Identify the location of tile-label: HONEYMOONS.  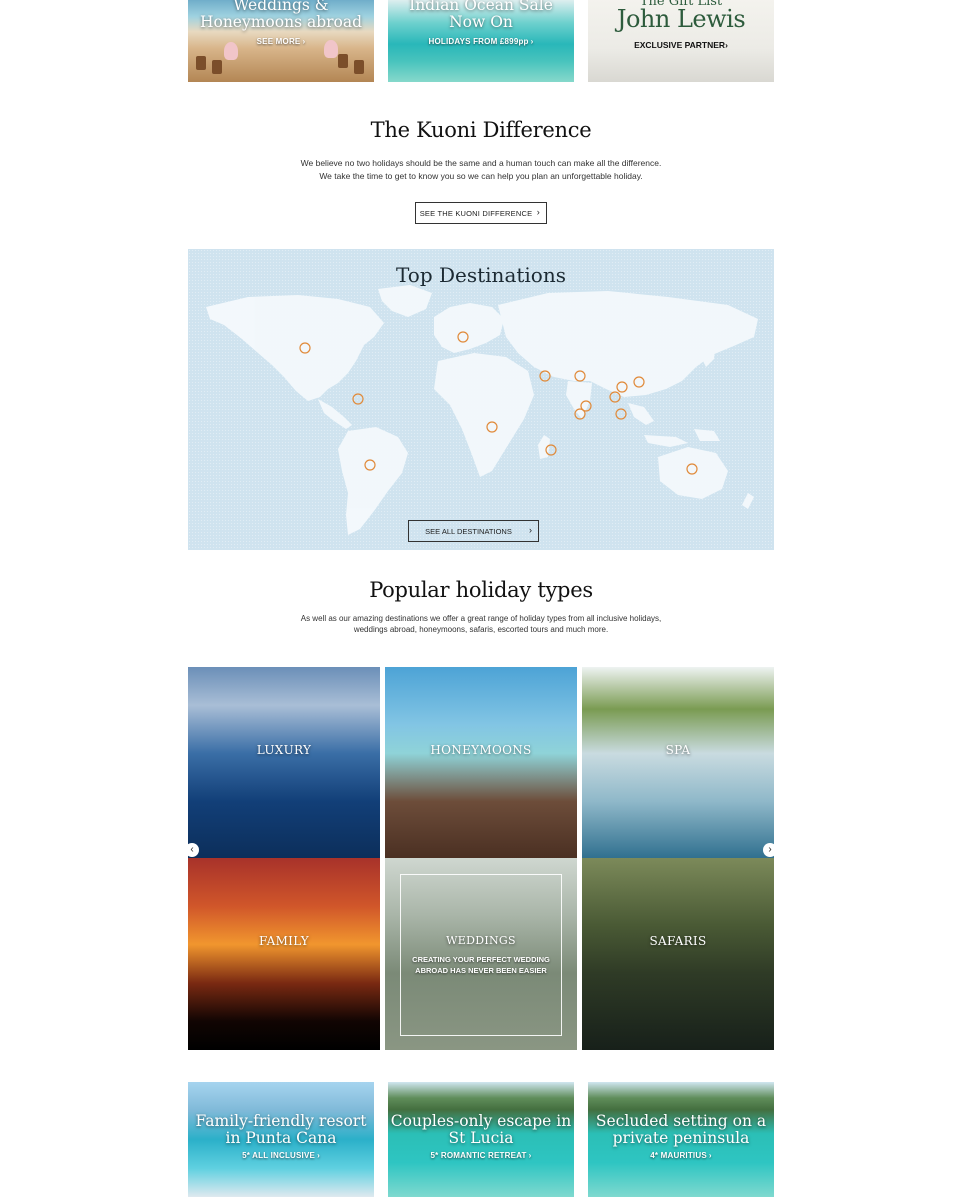
(481, 750).